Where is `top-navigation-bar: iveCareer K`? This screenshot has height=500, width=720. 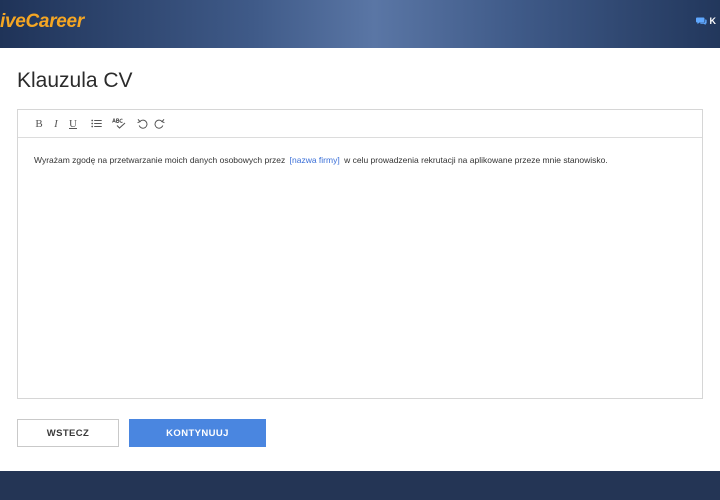
top-navigation-bar: iveCareer K is located at coordinates (360, 24).